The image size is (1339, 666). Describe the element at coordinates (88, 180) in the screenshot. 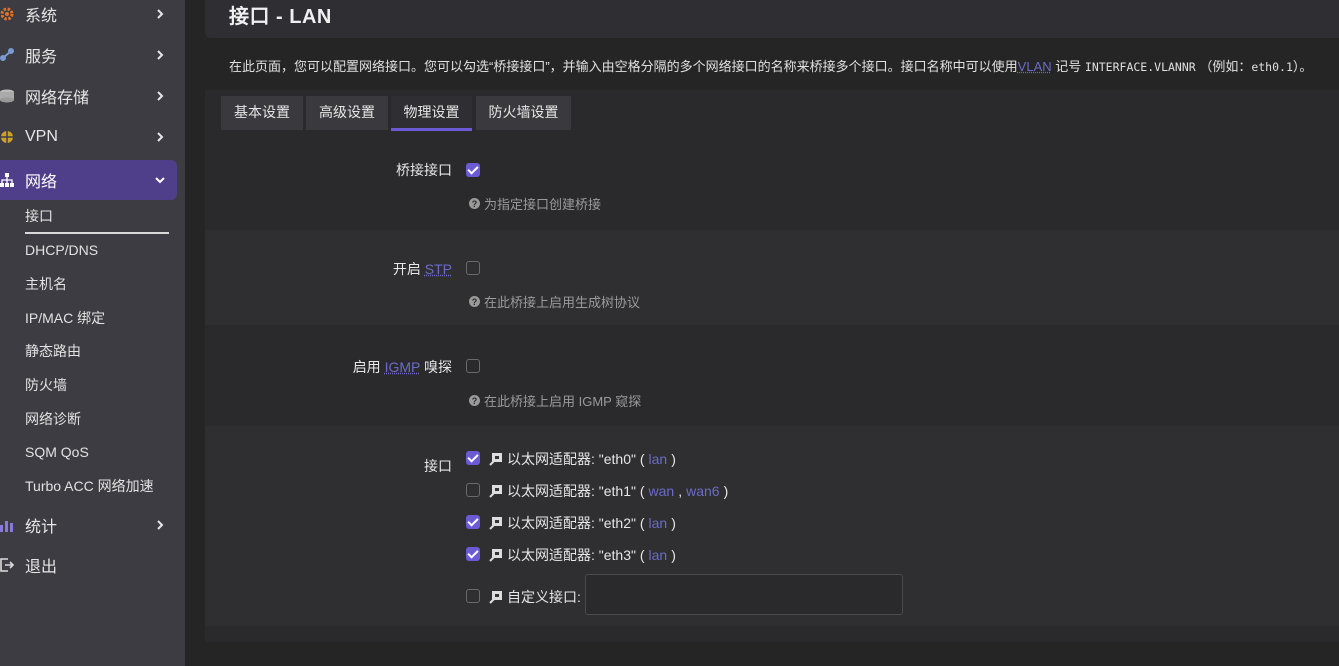

I see `sidebar-item-network: 网络` at that location.